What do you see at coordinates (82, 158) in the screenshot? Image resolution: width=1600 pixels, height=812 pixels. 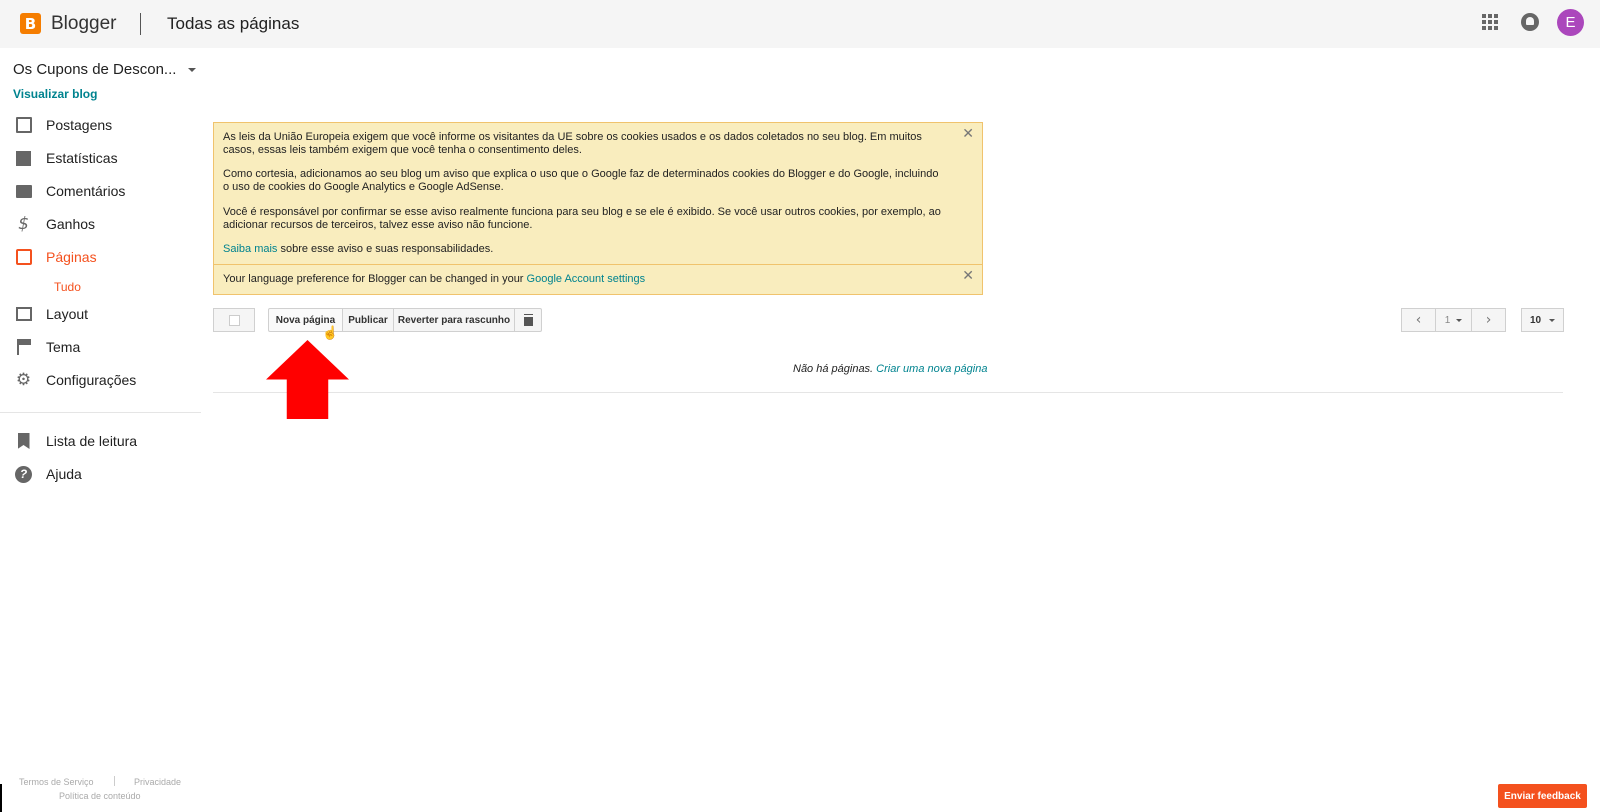 I see `sidebar-item-label: Estatísticas` at bounding box center [82, 158].